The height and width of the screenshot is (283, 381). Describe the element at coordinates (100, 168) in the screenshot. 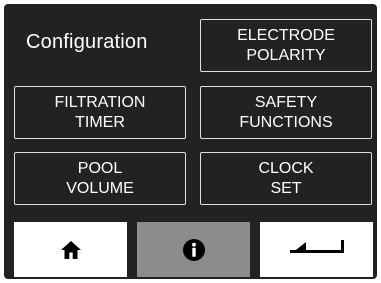

I see `button-label-line1: POOL` at that location.